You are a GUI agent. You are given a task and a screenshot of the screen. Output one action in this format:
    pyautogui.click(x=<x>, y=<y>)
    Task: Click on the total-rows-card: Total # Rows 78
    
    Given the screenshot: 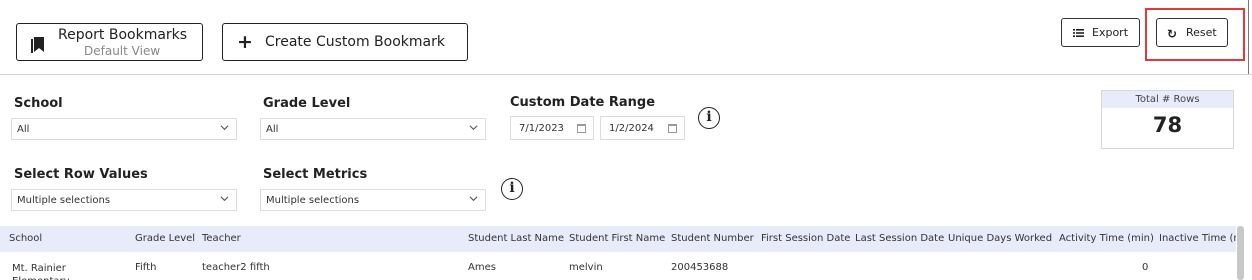 What is the action you would take?
    pyautogui.click(x=1167, y=119)
    